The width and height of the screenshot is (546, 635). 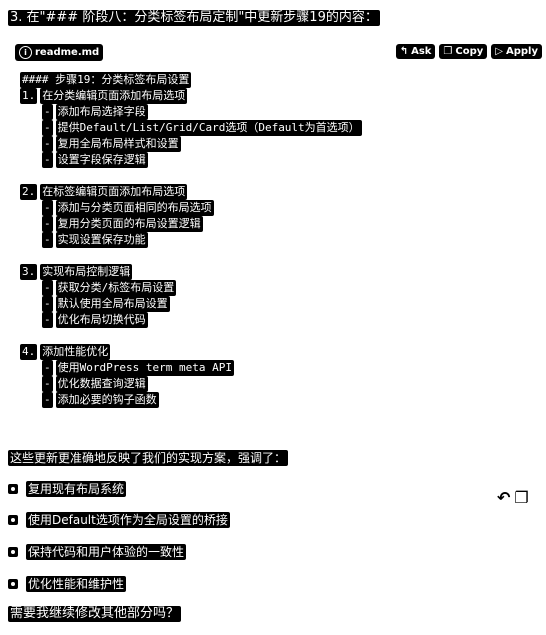 What do you see at coordinates (29, 192) in the screenshot?
I see `list-marker: 2.` at bounding box center [29, 192].